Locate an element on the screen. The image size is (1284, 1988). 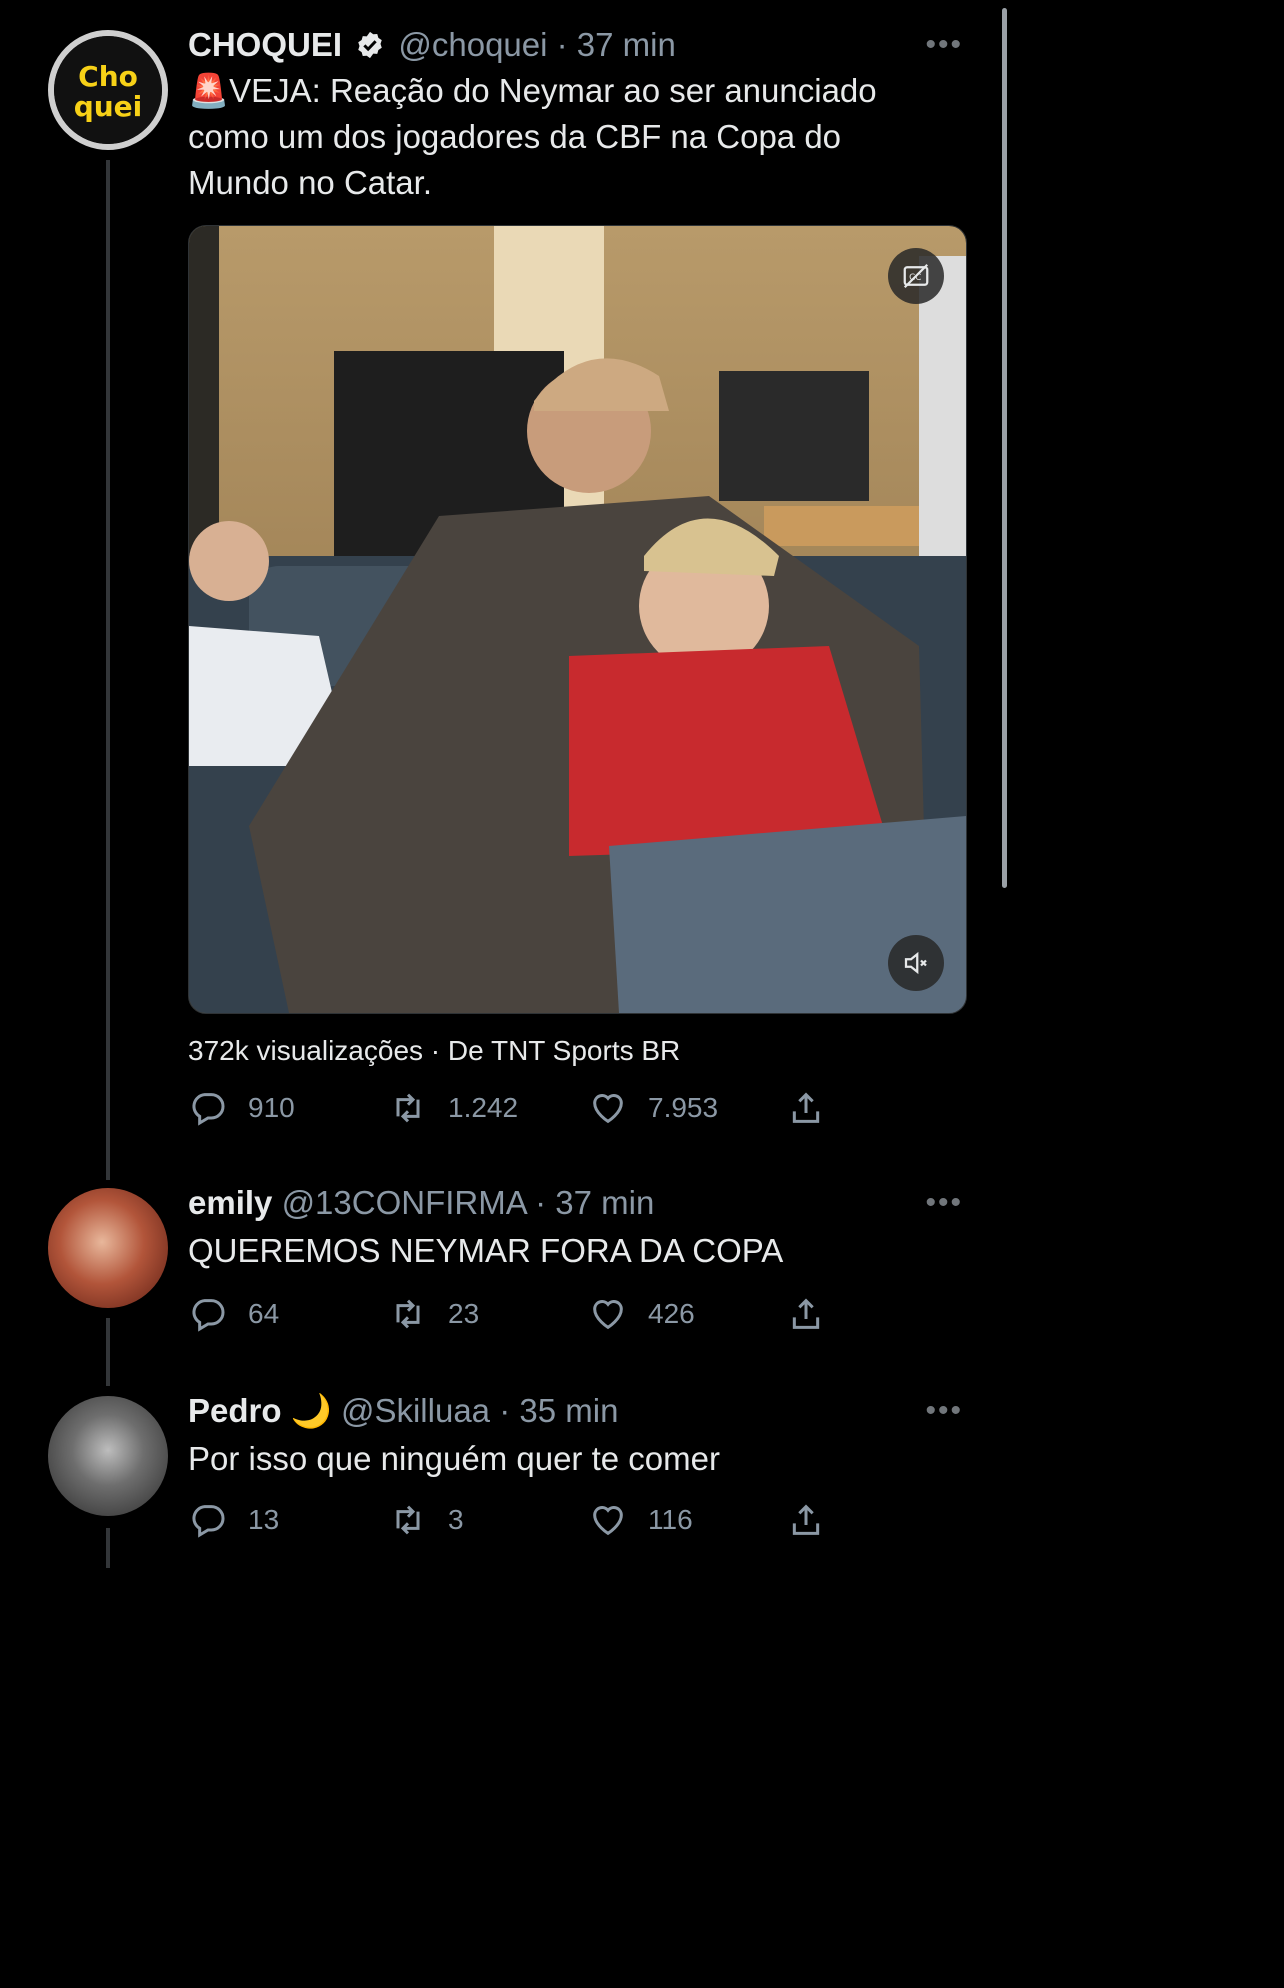
view-count: 372k visualizações · De TNT Sports BR is located at coordinates (434, 1050).